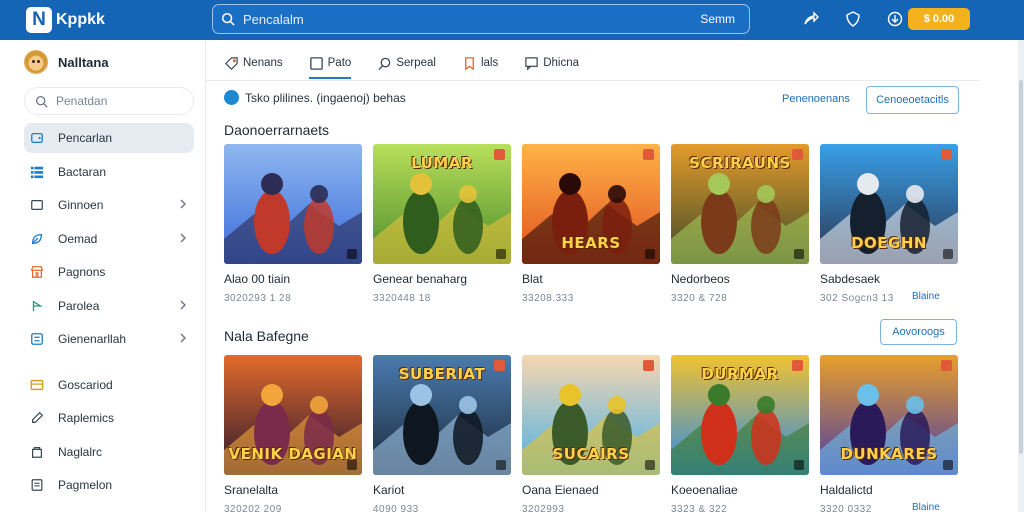  What do you see at coordinates (591, 243) in the screenshot?
I see `game-banner-text: HEARS` at bounding box center [591, 243].